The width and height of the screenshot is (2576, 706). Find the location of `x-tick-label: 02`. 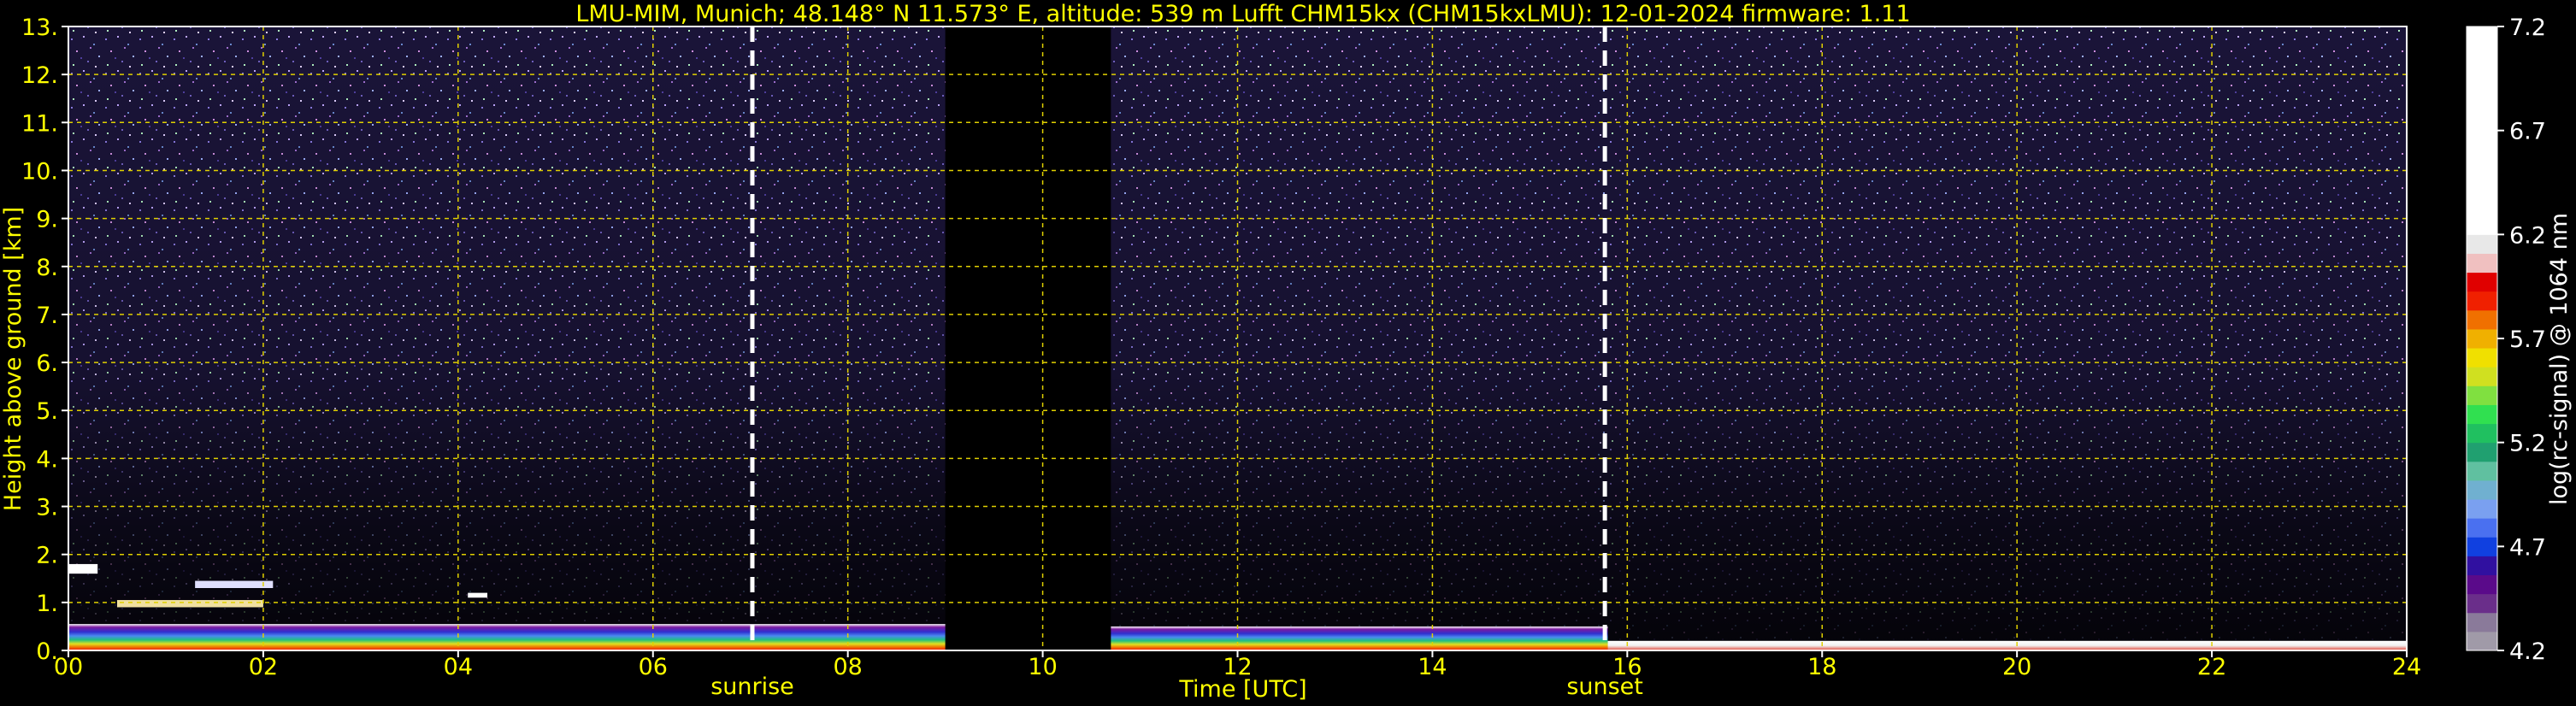

x-tick-label: 02 is located at coordinates (263, 667).